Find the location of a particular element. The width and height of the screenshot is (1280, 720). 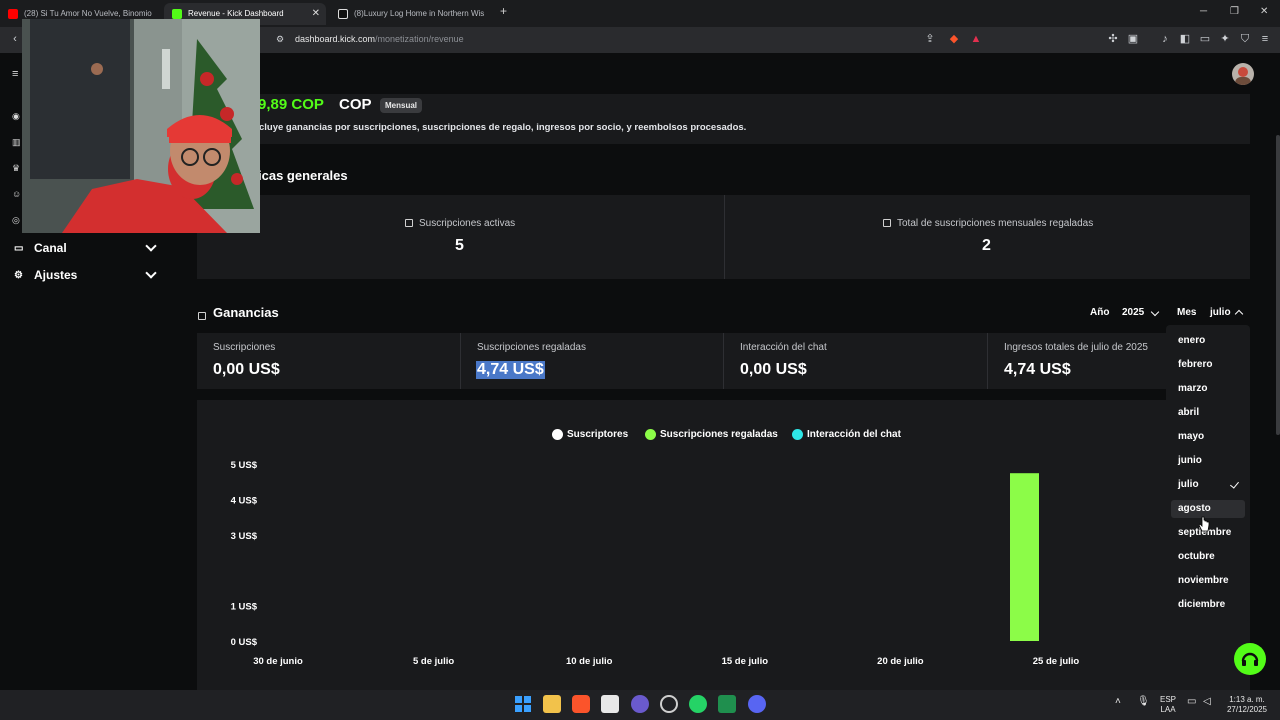

webcam-overlay is located at coordinates (141, 126).